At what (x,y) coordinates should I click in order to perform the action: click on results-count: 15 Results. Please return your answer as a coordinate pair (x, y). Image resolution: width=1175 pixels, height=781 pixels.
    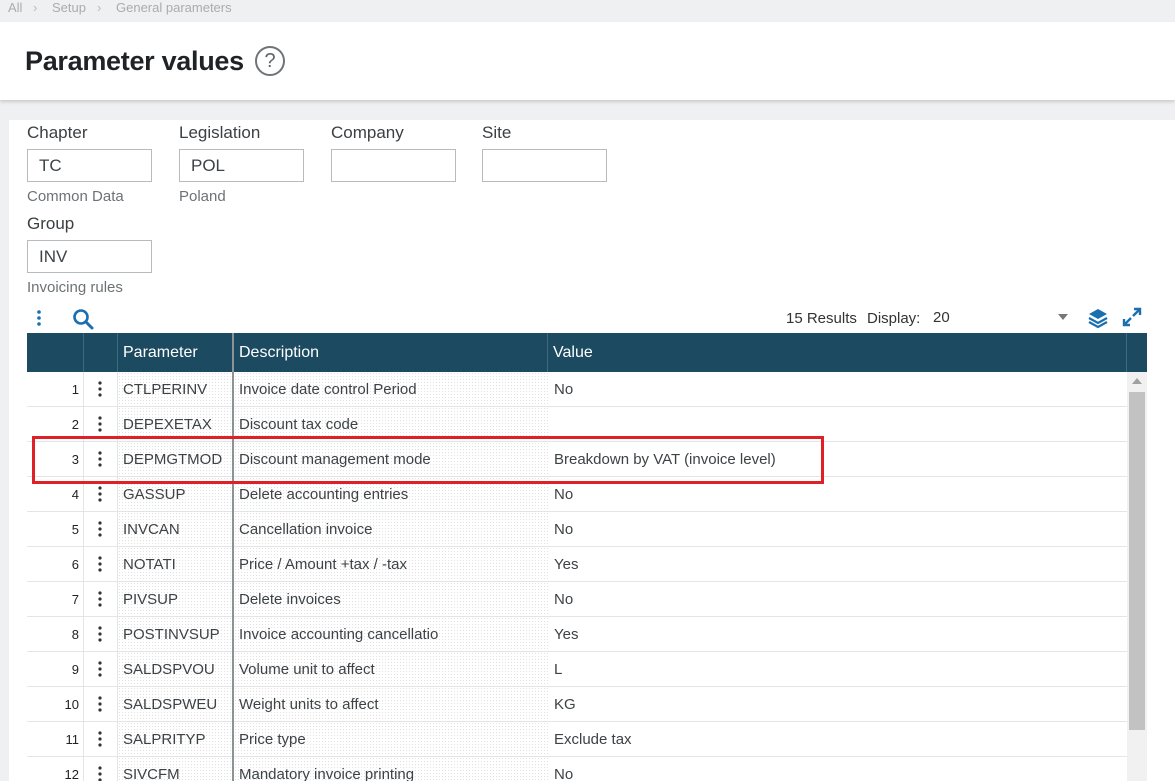
    Looking at the image, I should click on (821, 318).